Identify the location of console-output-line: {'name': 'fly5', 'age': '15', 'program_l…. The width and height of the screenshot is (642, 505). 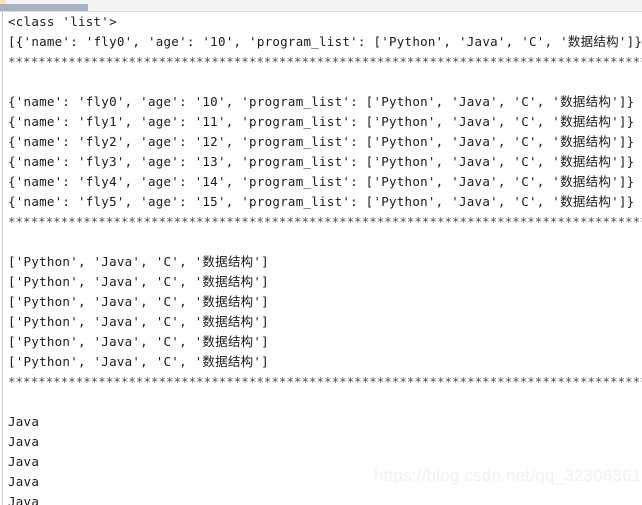
(321, 201).